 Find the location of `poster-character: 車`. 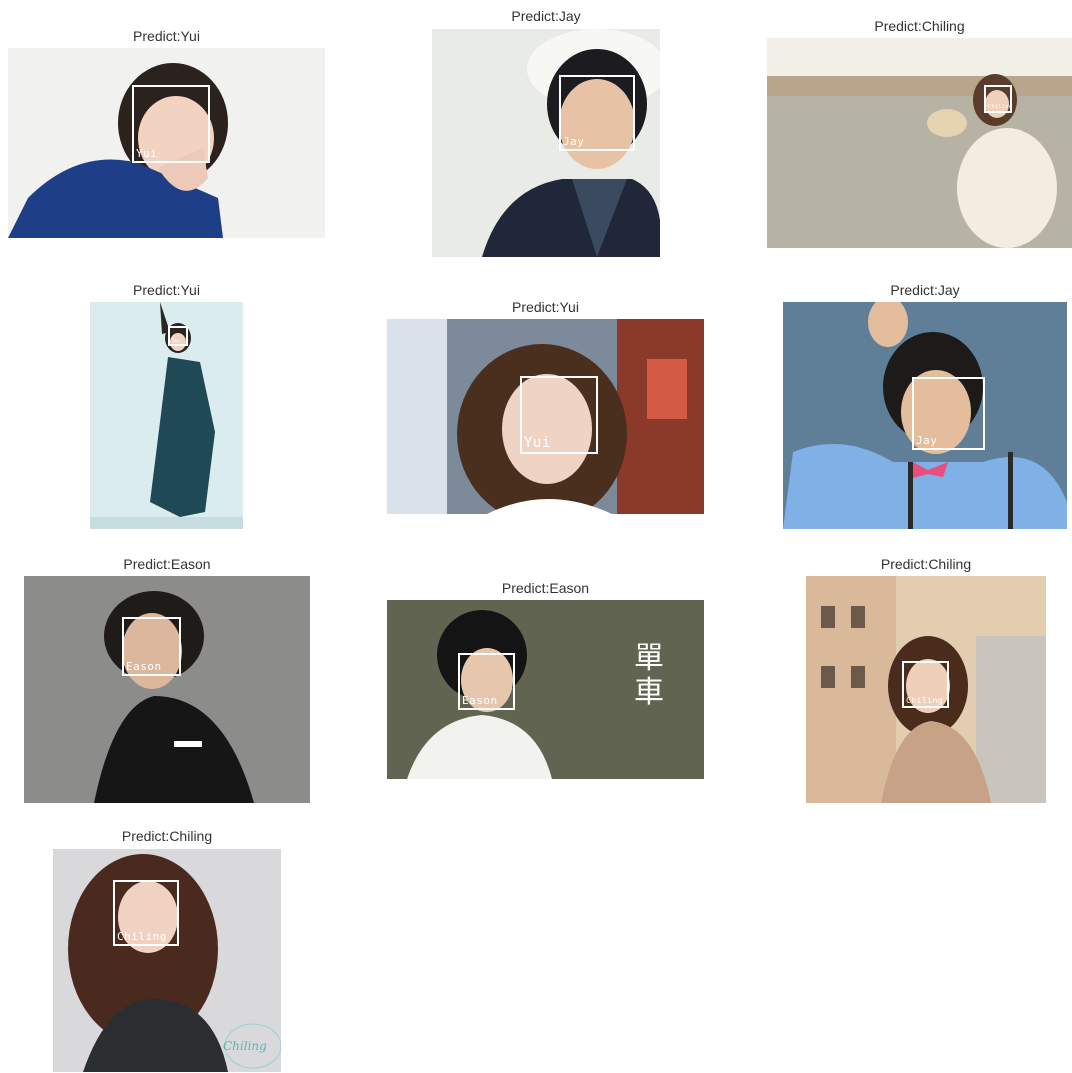

poster-character: 車 is located at coordinates (649, 692).